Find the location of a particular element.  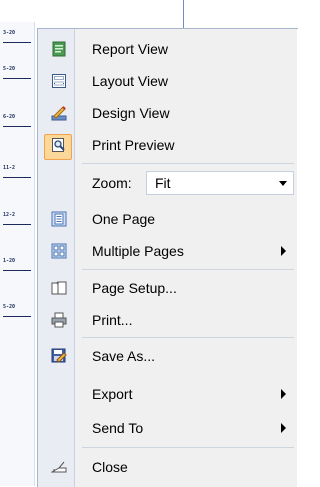

menu-item-label: Design View is located at coordinates (131, 113).